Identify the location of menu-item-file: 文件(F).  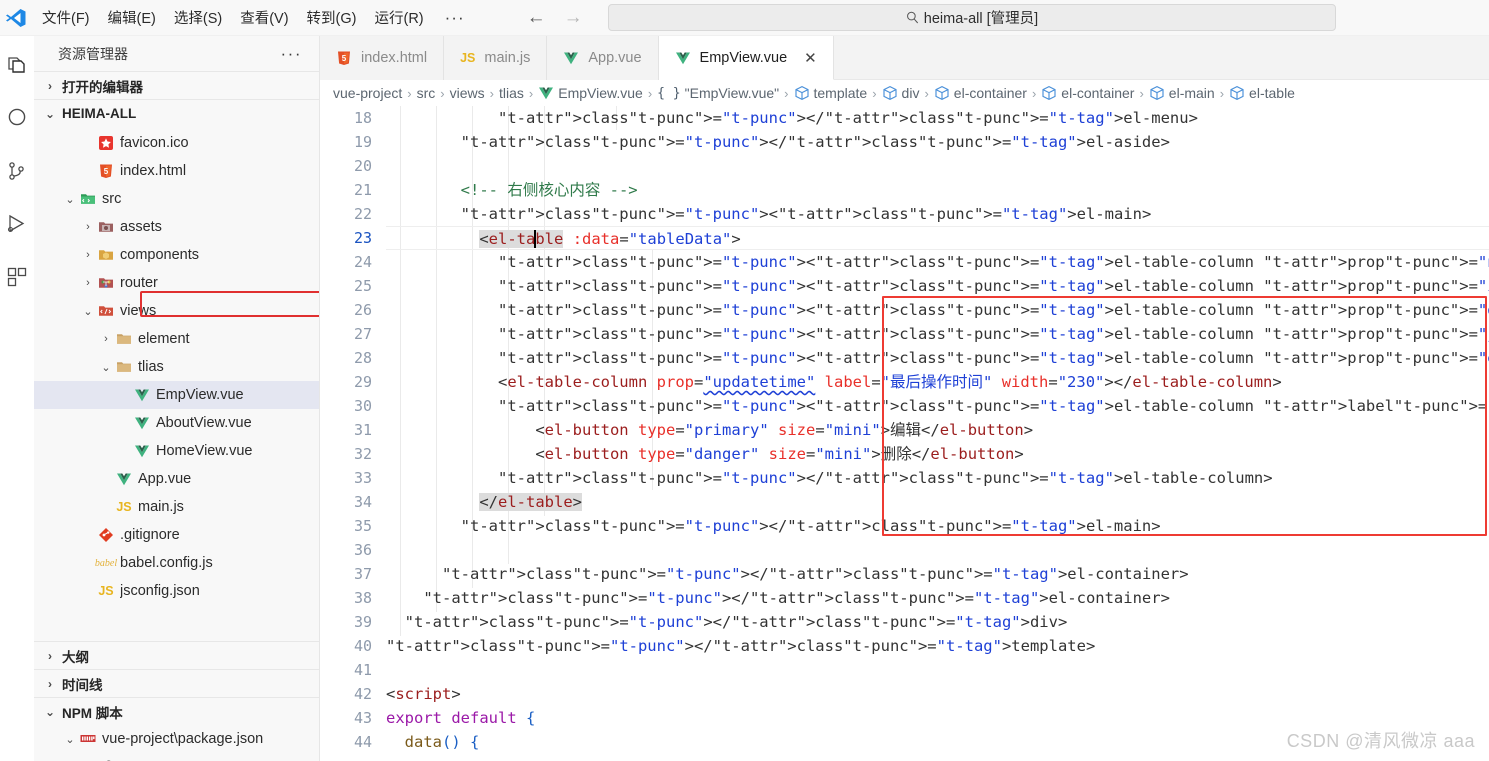
(66, 17).